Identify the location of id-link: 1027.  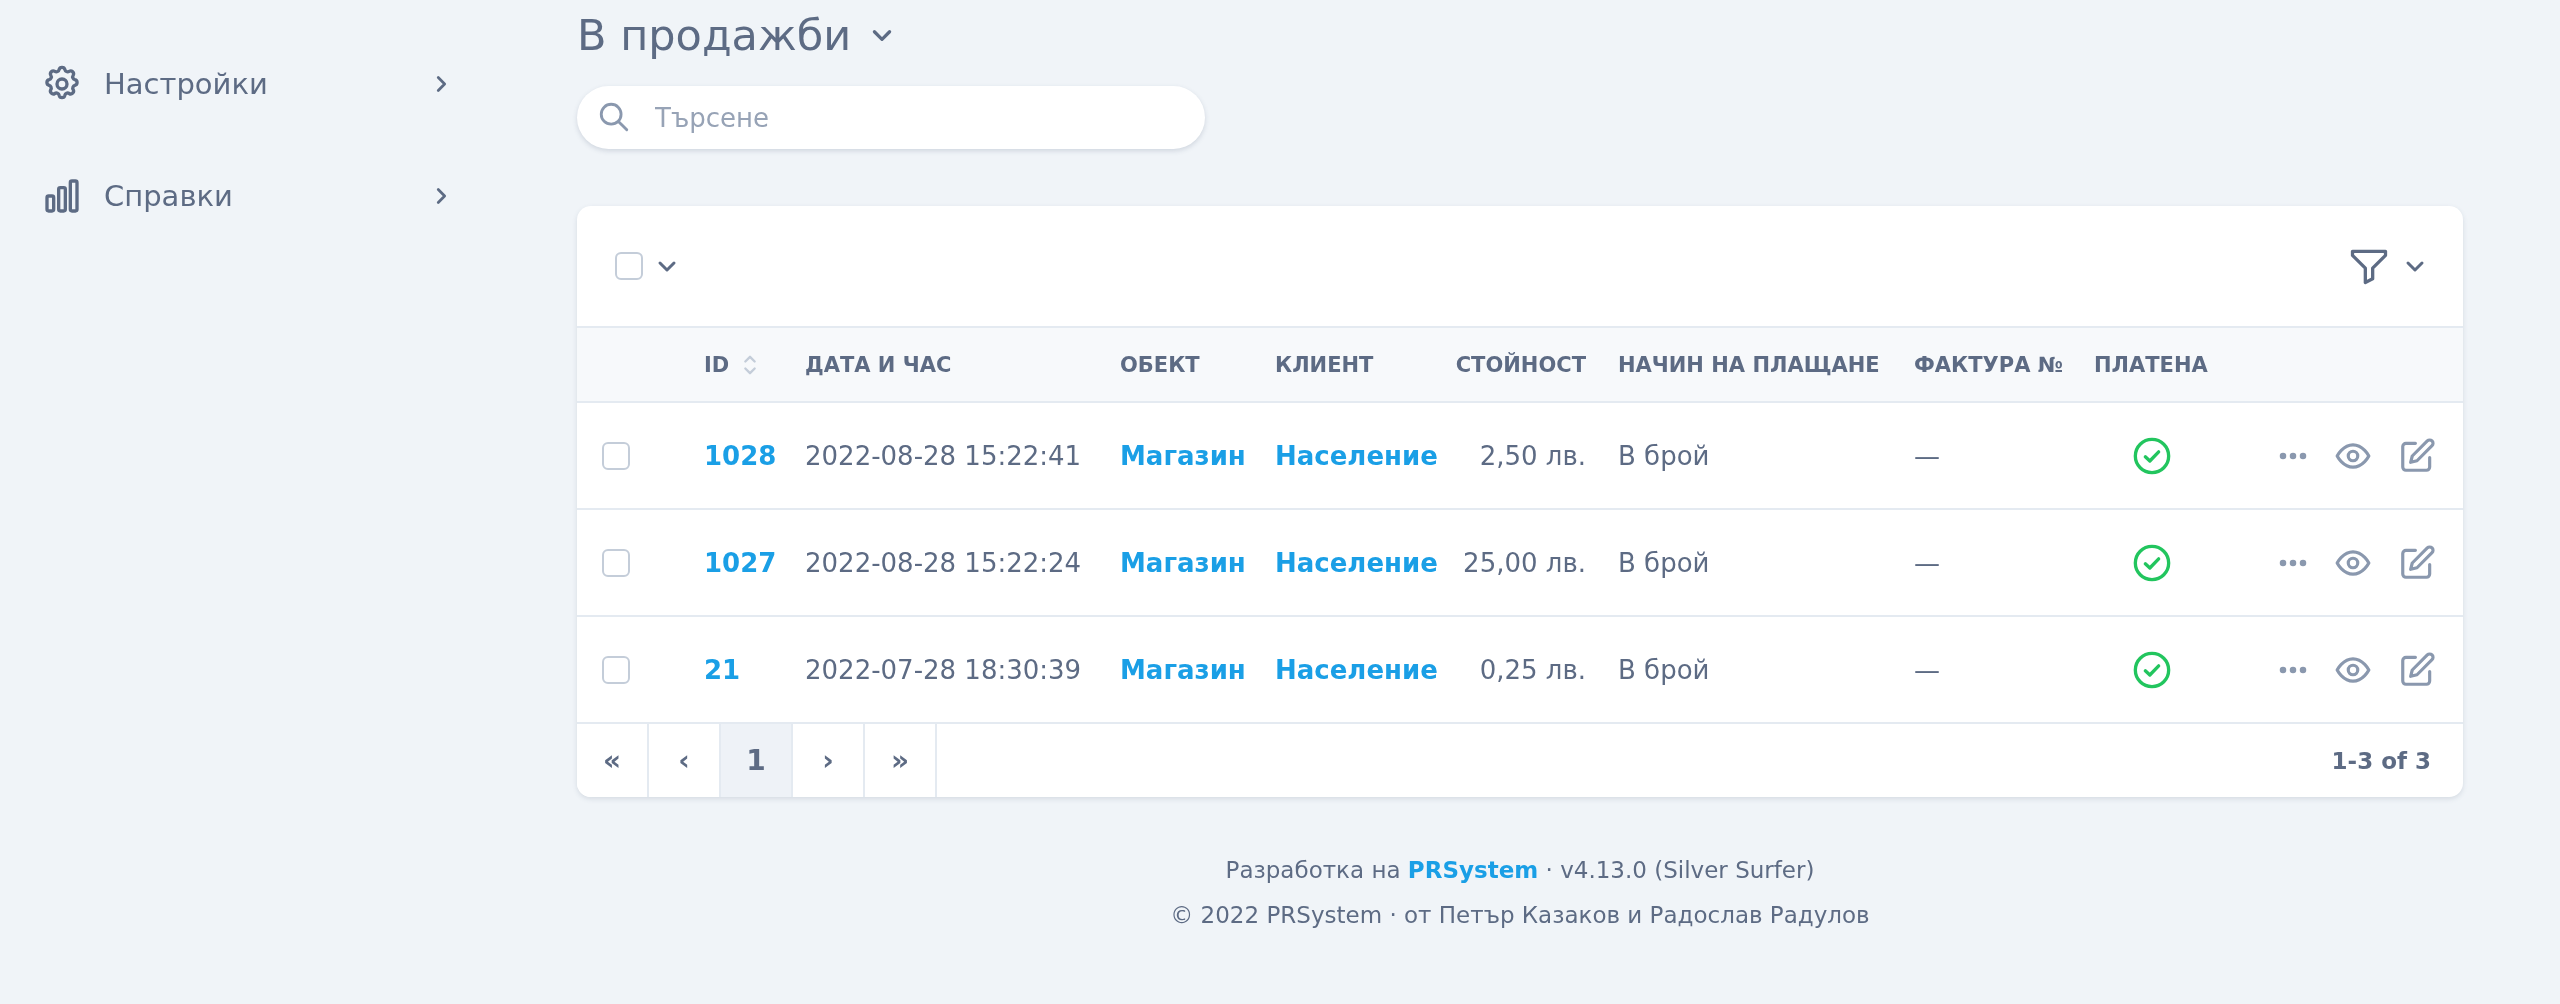
(740, 562).